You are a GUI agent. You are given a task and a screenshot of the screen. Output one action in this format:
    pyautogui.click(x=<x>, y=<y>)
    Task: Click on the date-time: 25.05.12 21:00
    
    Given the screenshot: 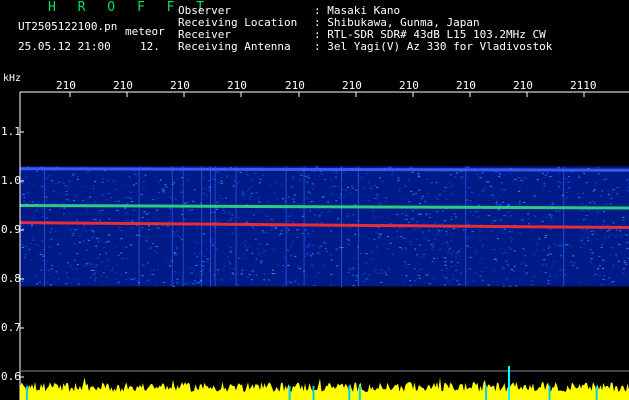 What is the action you would take?
    pyautogui.click(x=64, y=46)
    